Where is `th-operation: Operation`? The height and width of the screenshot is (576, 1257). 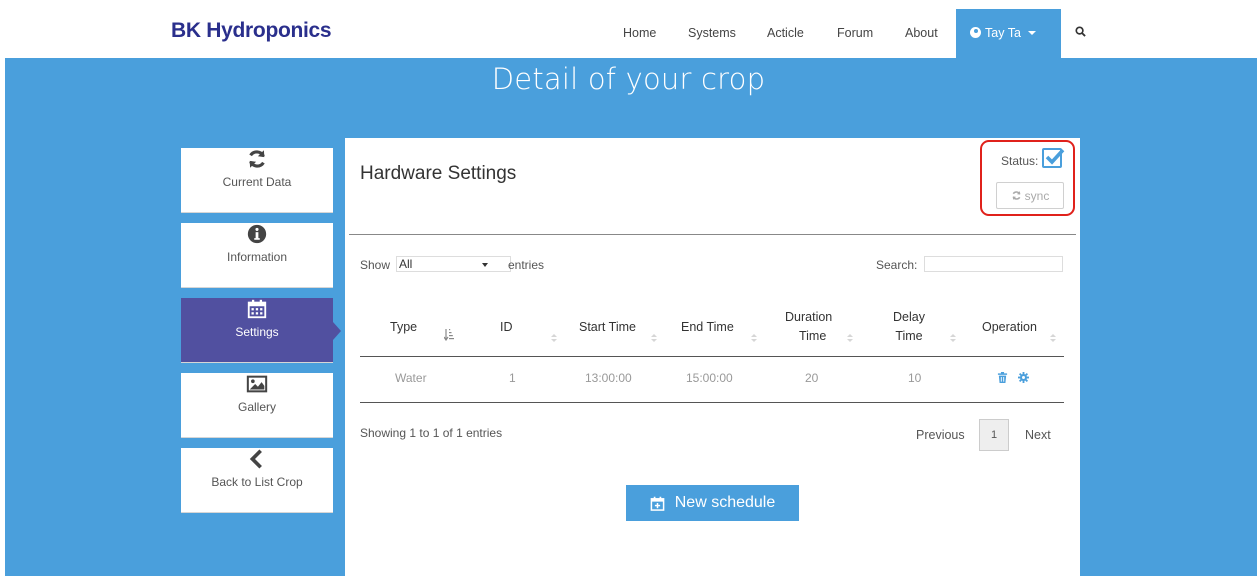 th-operation: Operation is located at coordinates (1009, 327).